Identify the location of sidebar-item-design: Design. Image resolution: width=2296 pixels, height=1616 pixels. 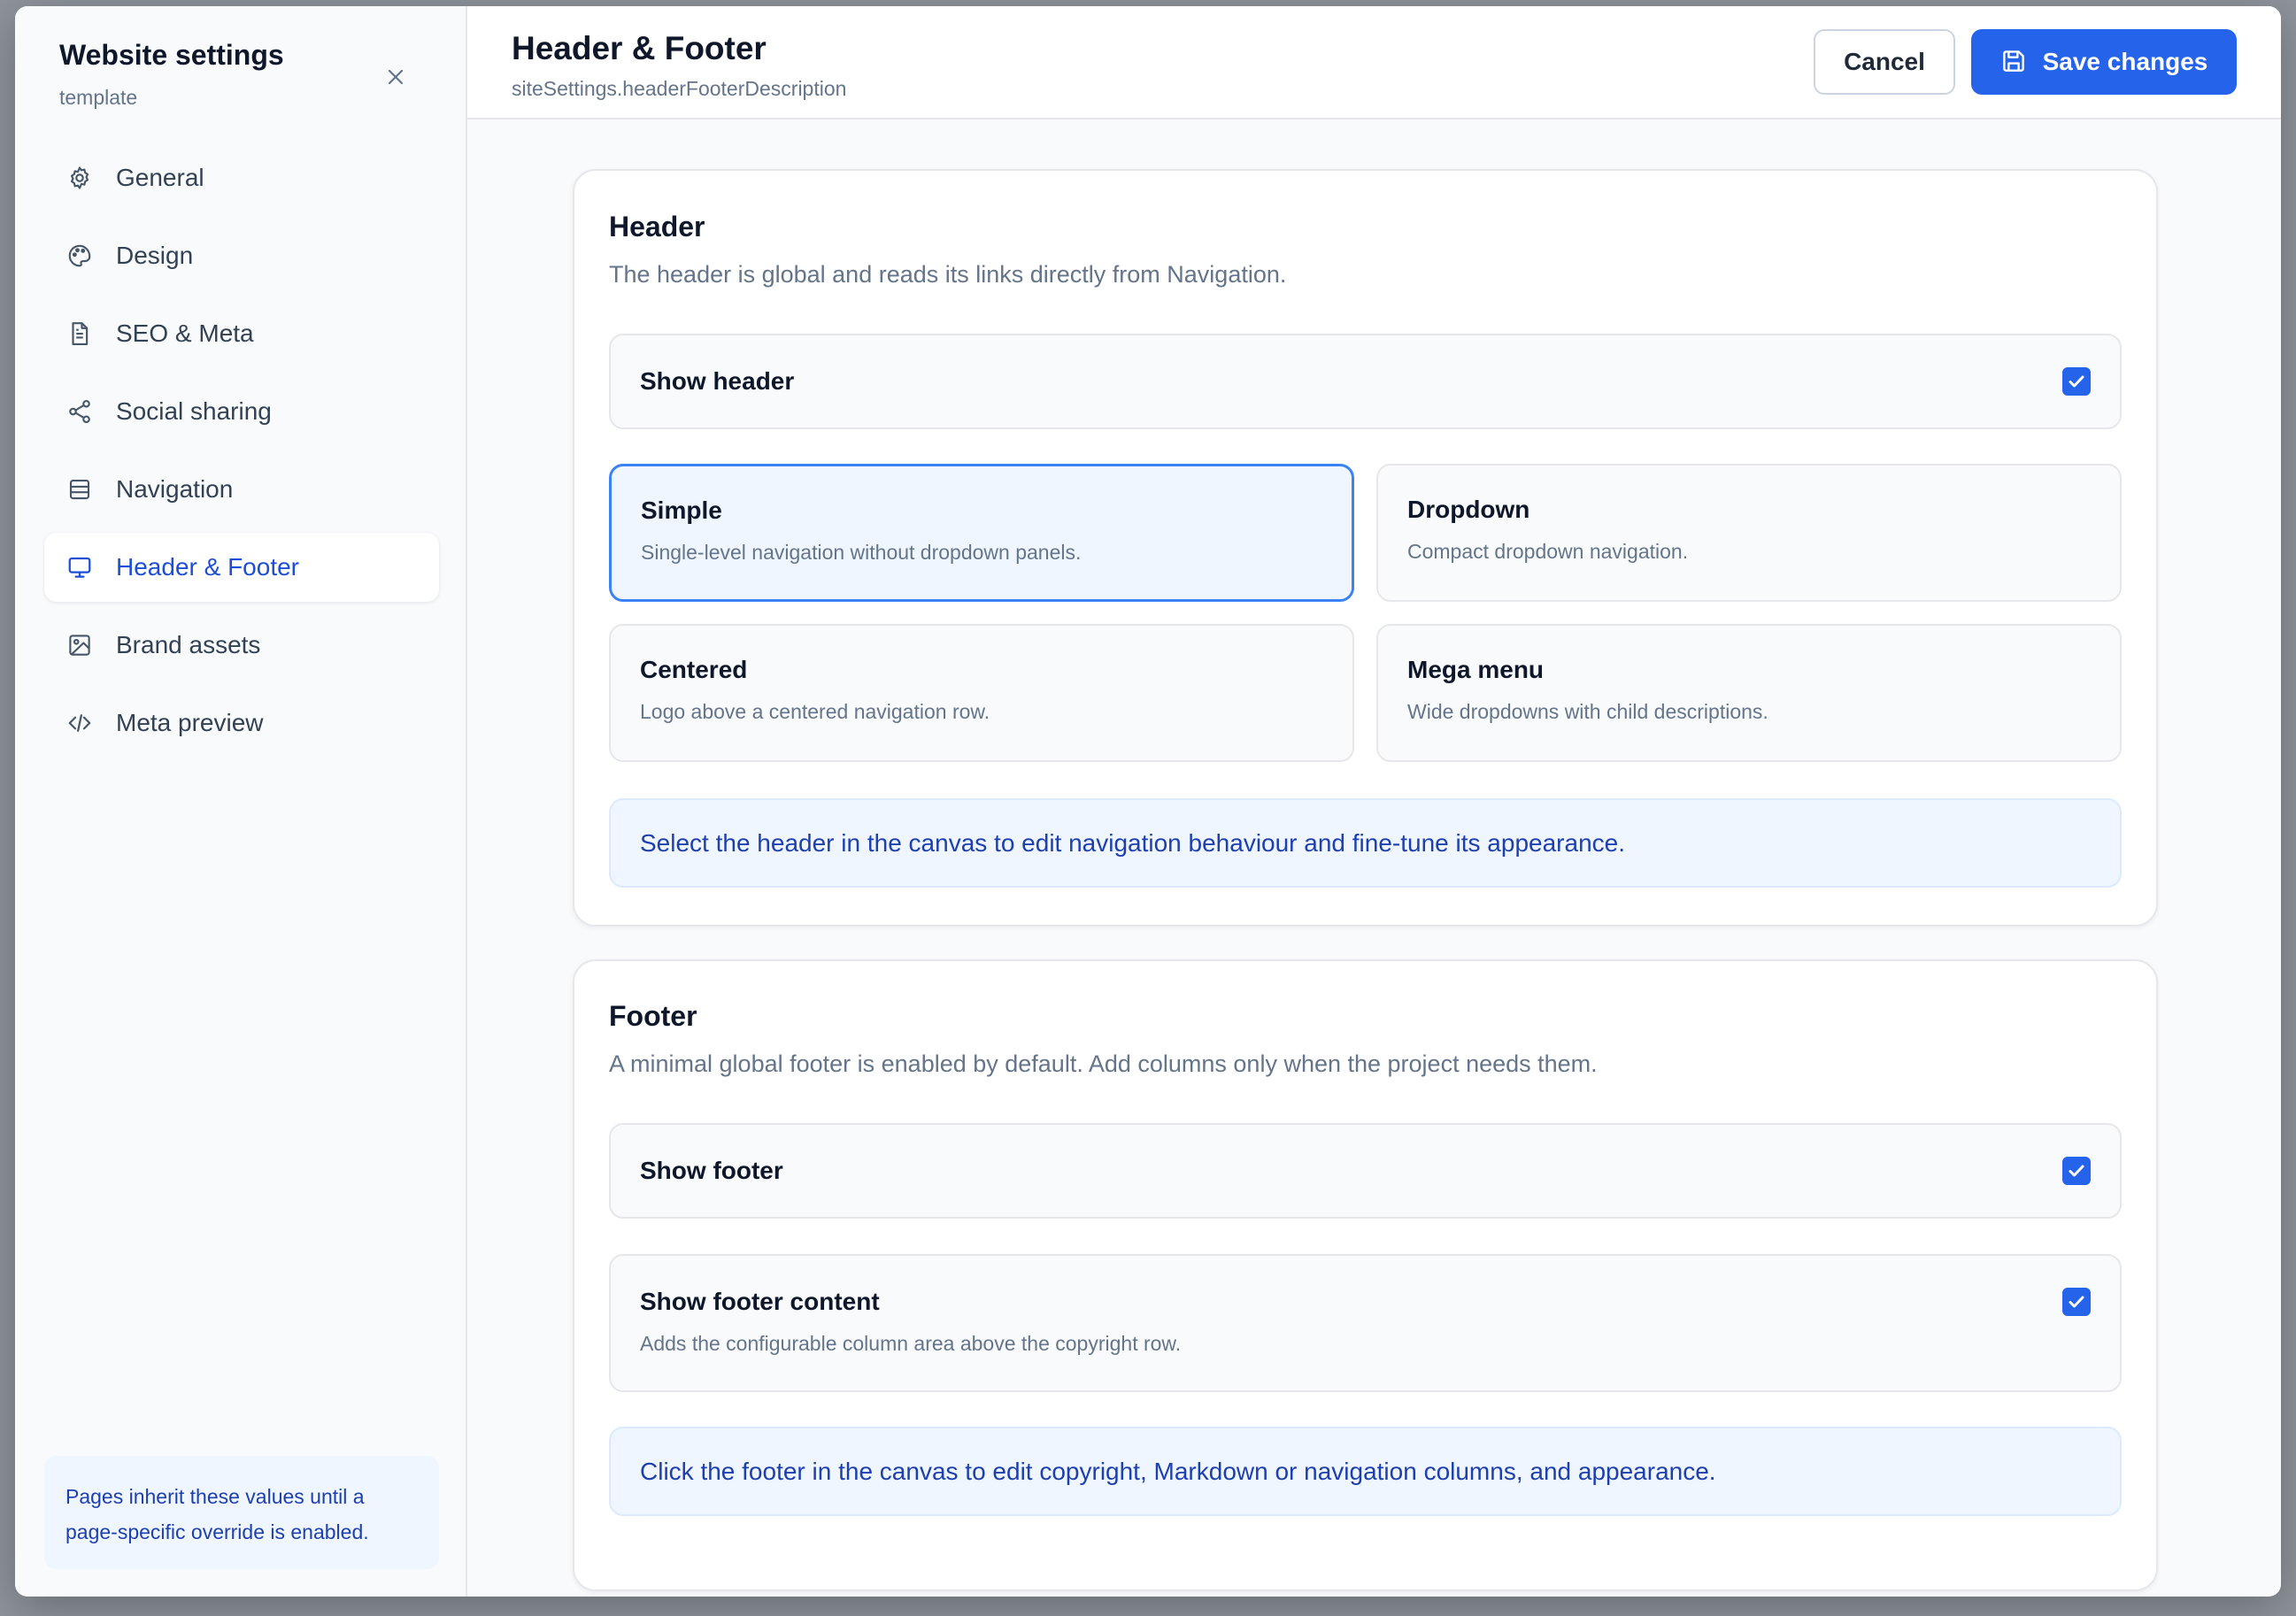
(241, 256).